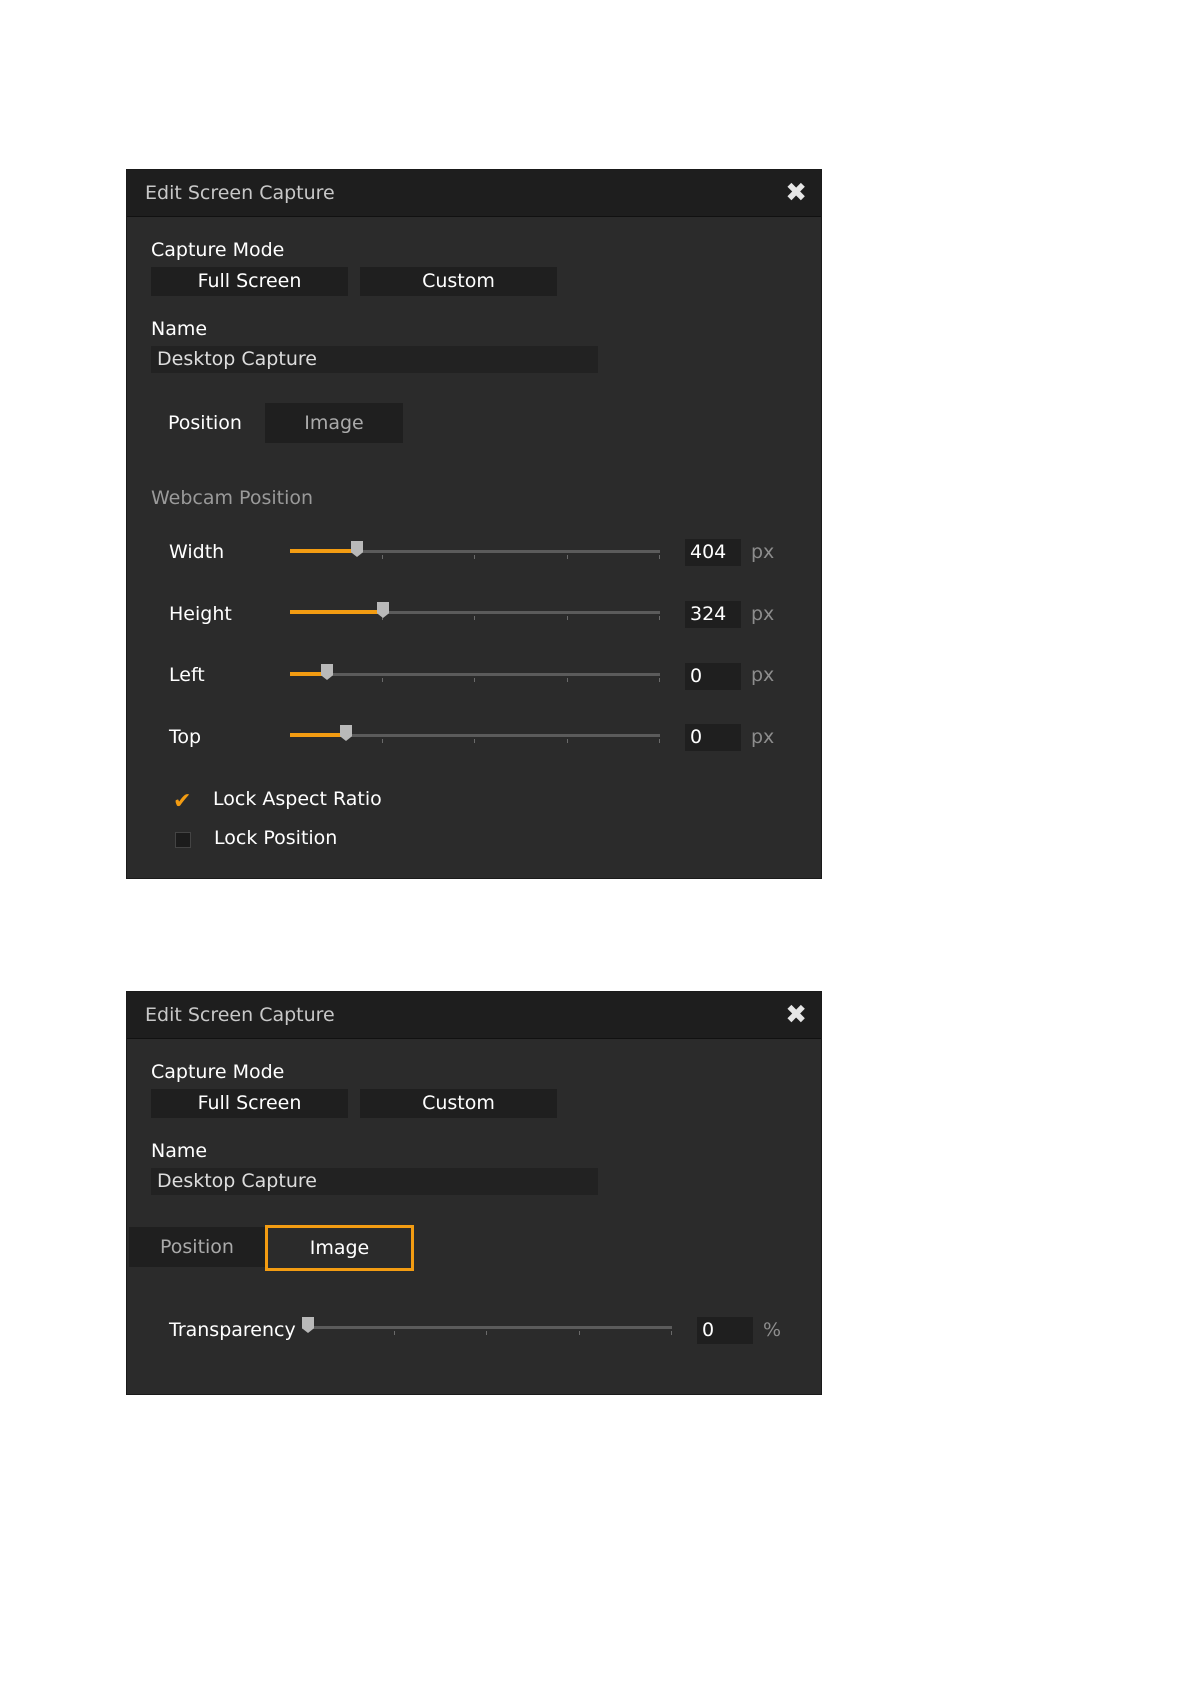 Image resolution: width=1192 pixels, height=1685 pixels. I want to click on height-unit: px, so click(763, 614).